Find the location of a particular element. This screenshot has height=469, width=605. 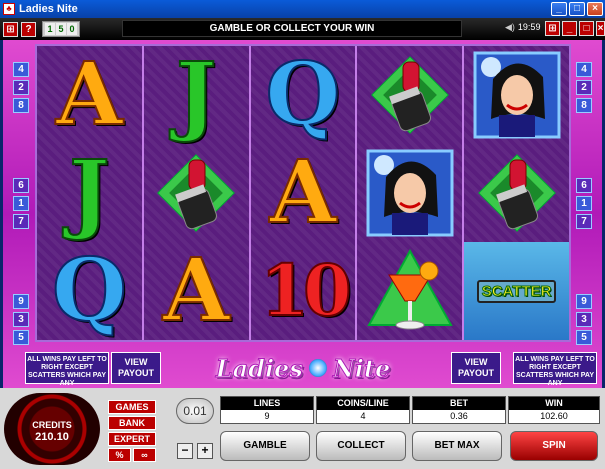

toolbar-menu-button: ⊞ is located at coordinates (552, 28).